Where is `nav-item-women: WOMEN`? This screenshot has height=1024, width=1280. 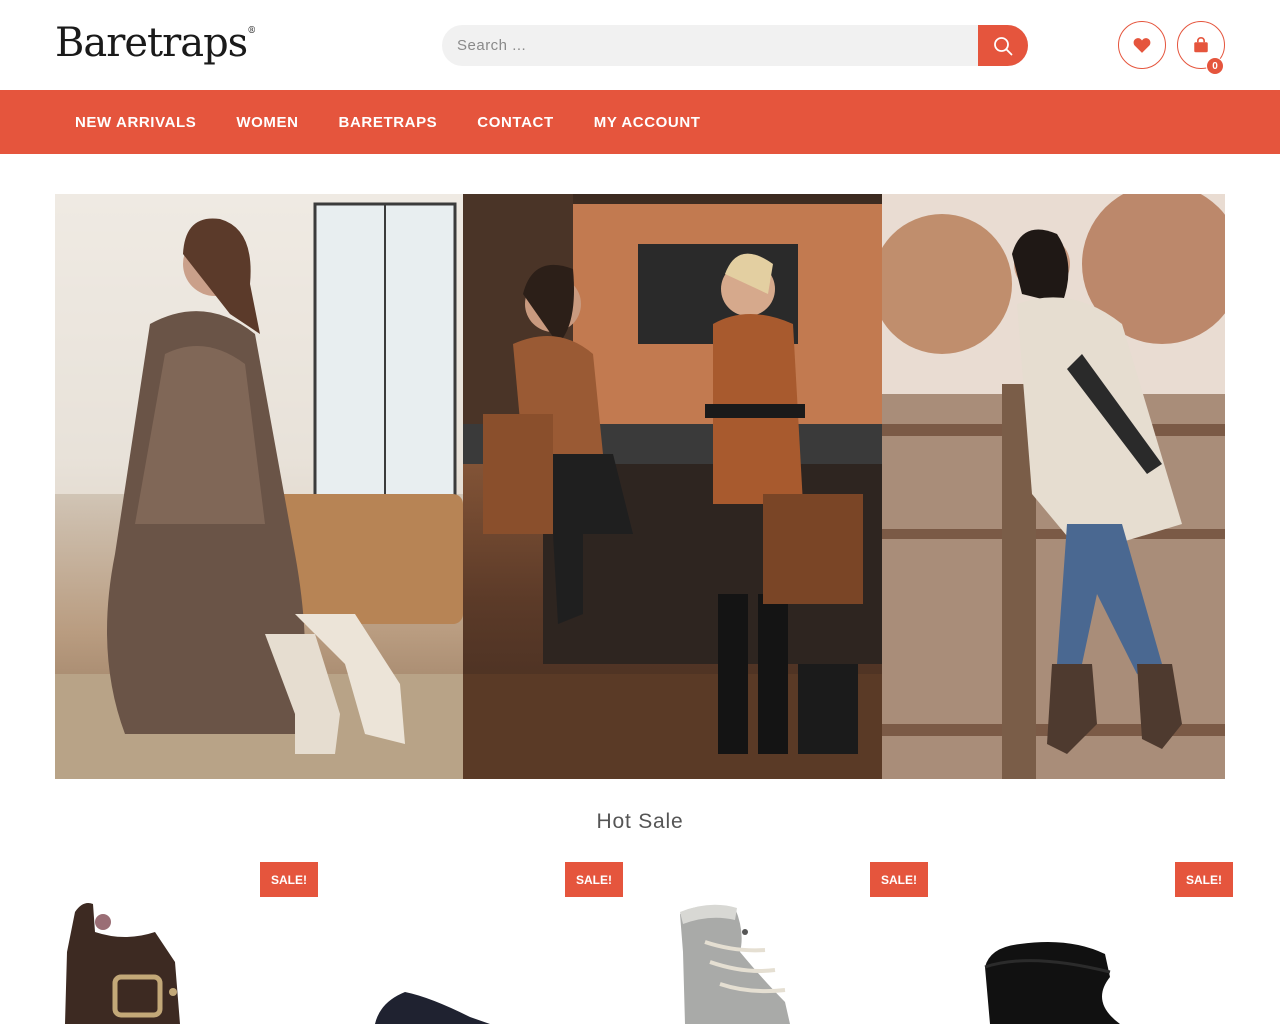
nav-item-women: WOMEN is located at coordinates (267, 122).